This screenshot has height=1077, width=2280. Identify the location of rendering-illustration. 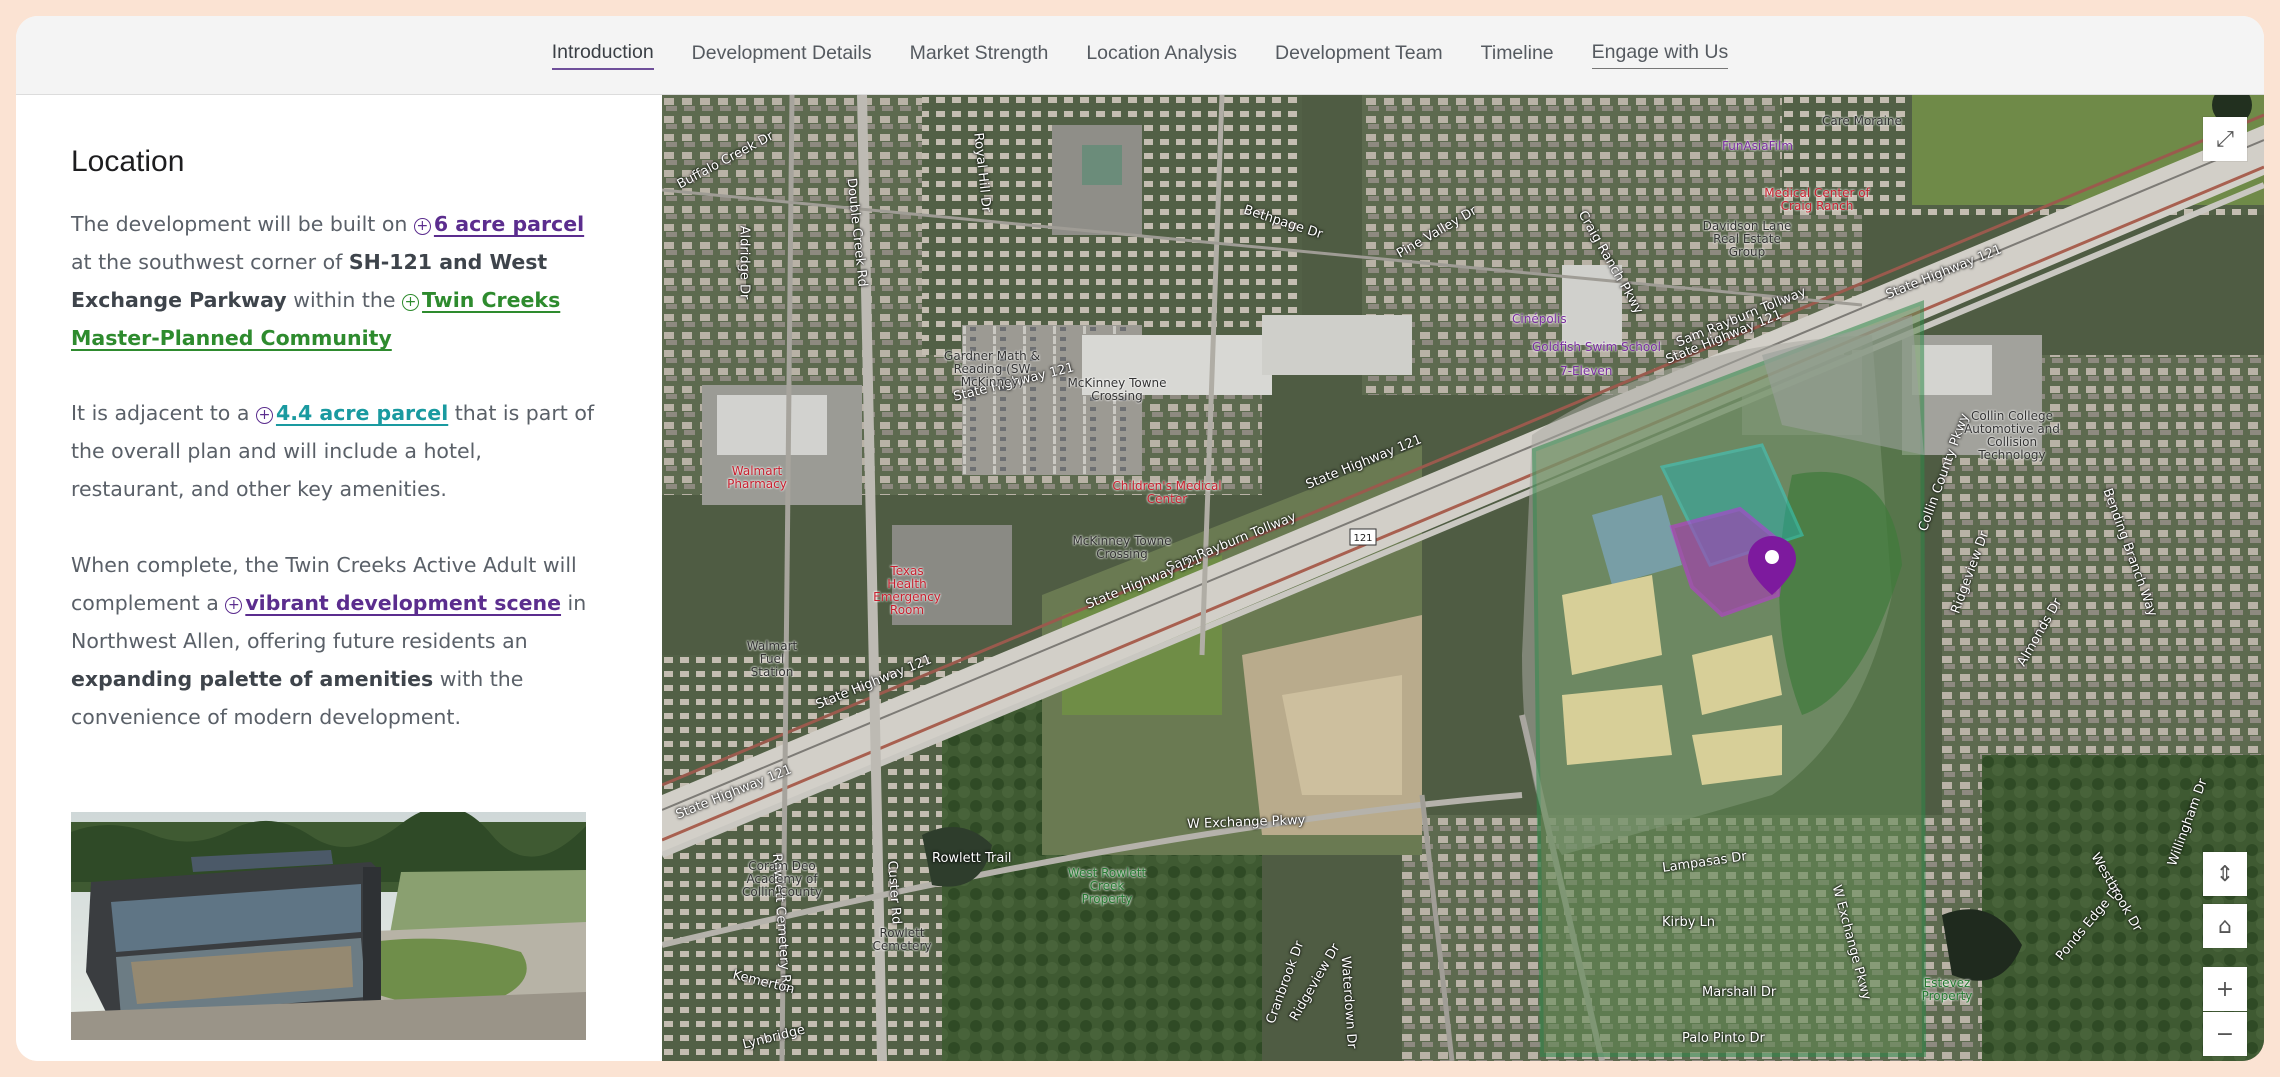
(328, 926).